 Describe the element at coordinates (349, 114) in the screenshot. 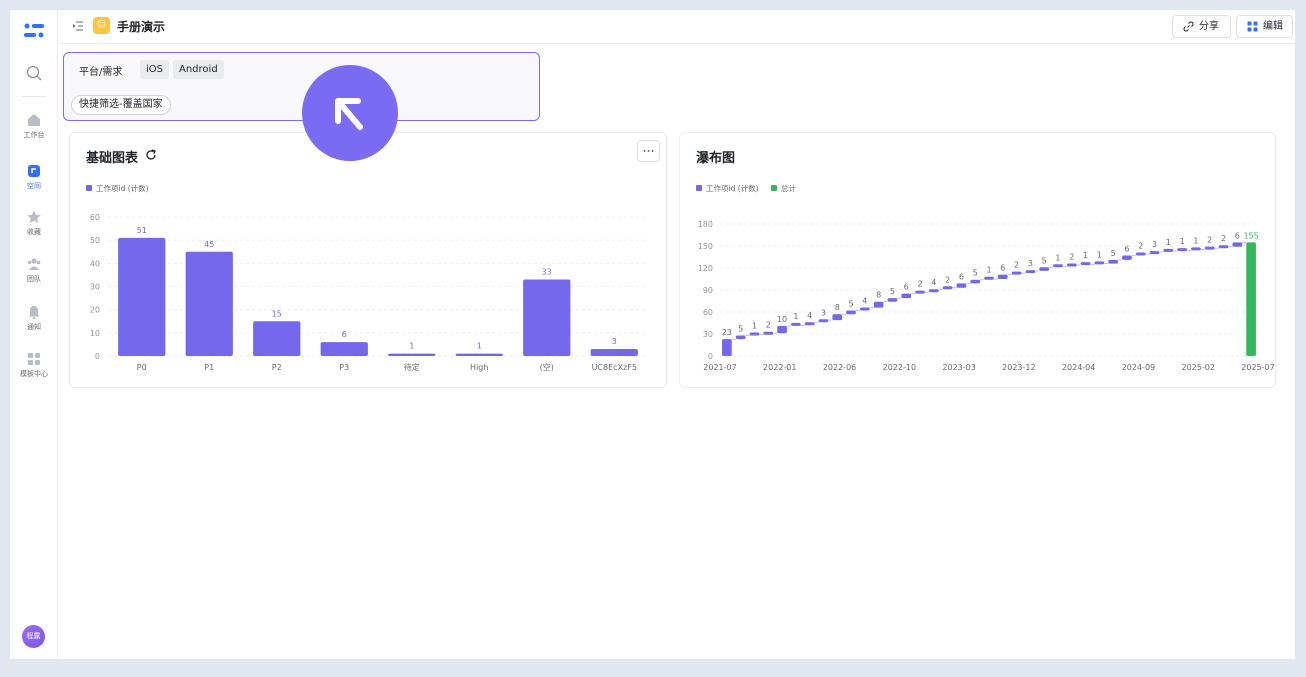

I see `cursor-arrow-icon` at that location.